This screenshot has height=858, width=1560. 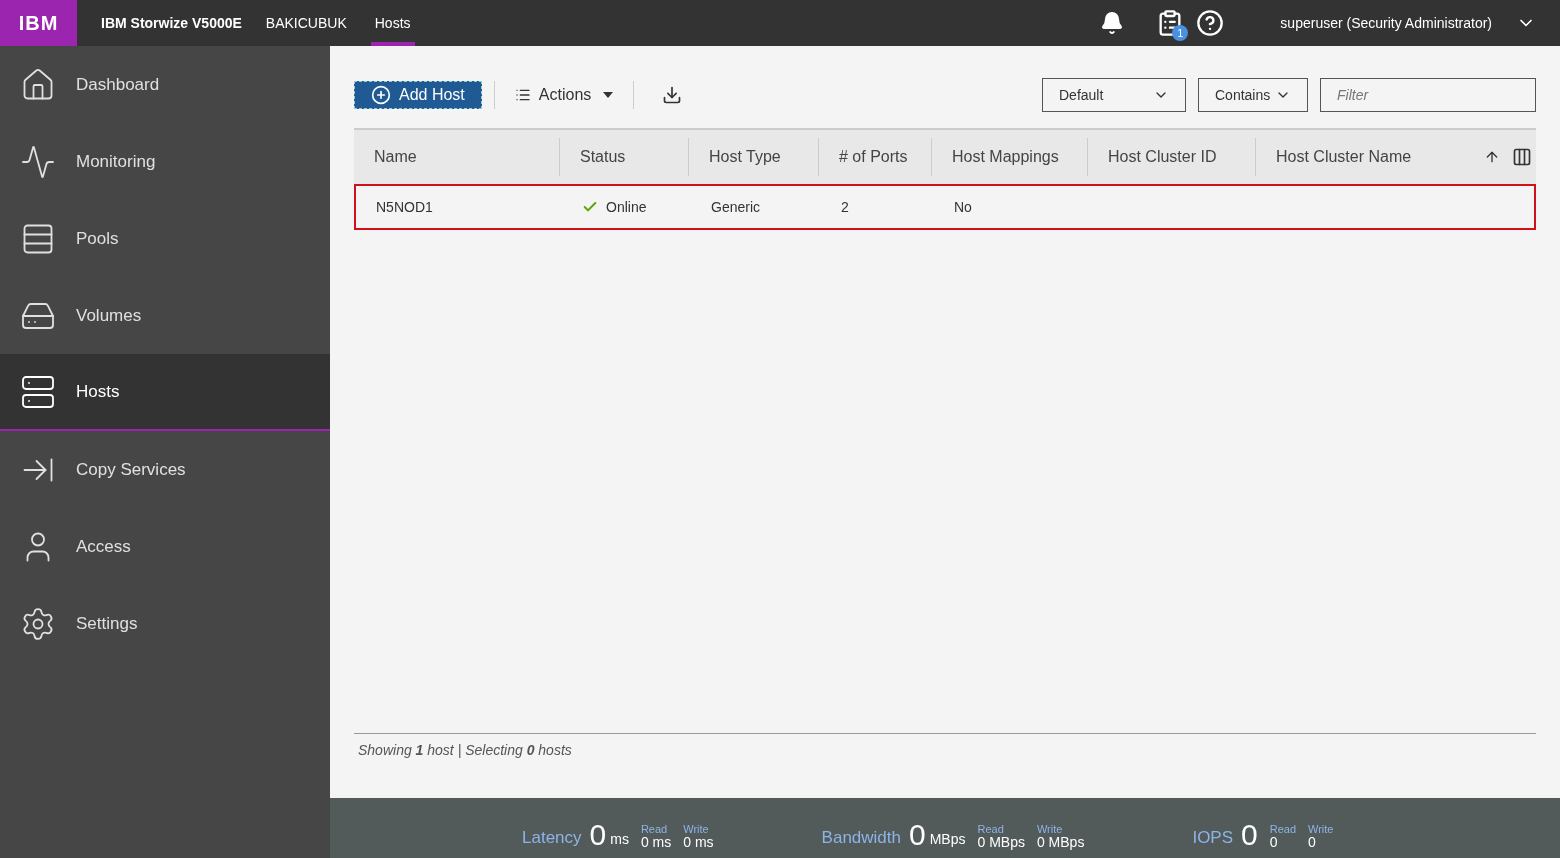 What do you see at coordinates (1060, 842) in the screenshot?
I see `write-value: 0 MBps` at bounding box center [1060, 842].